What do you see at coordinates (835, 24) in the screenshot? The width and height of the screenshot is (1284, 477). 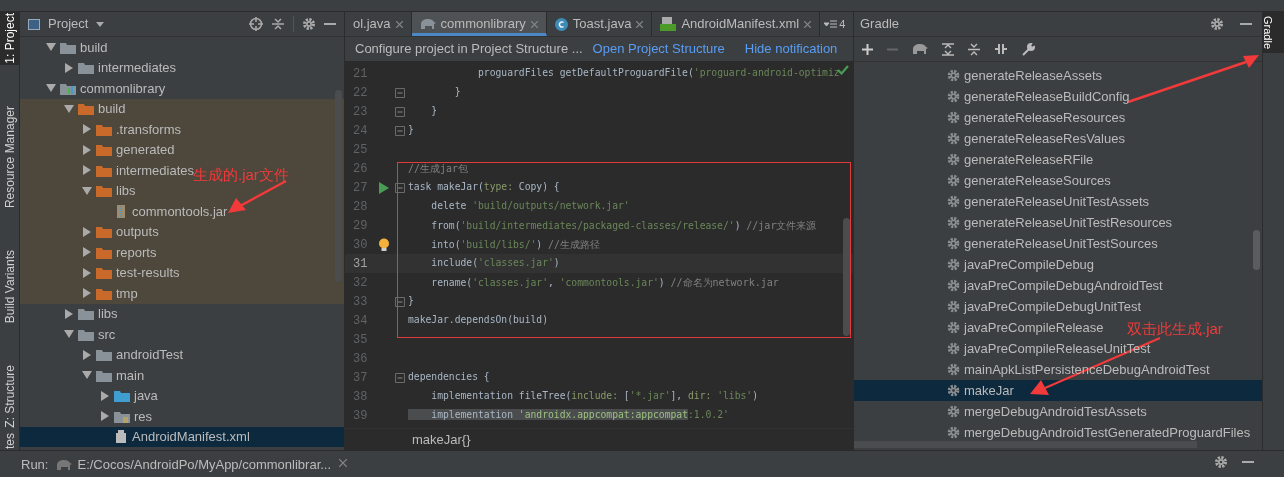 I see `tab-overflow-button: 4` at bounding box center [835, 24].